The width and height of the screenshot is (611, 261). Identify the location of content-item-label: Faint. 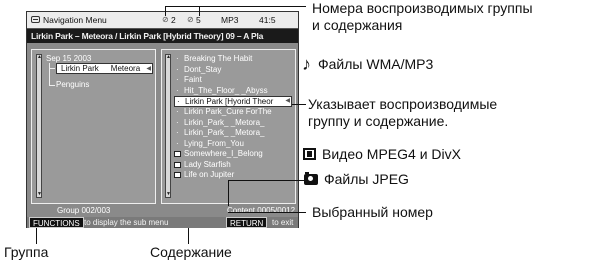
(193, 79).